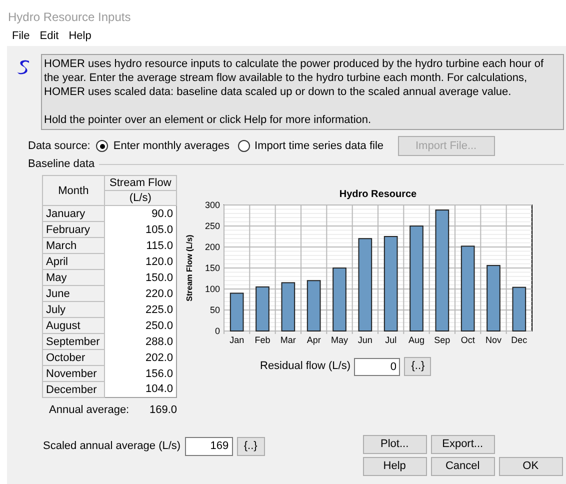 This screenshot has height=484, width=566. What do you see at coordinates (61, 164) in the screenshot?
I see `section-title: Baseline data` at bounding box center [61, 164].